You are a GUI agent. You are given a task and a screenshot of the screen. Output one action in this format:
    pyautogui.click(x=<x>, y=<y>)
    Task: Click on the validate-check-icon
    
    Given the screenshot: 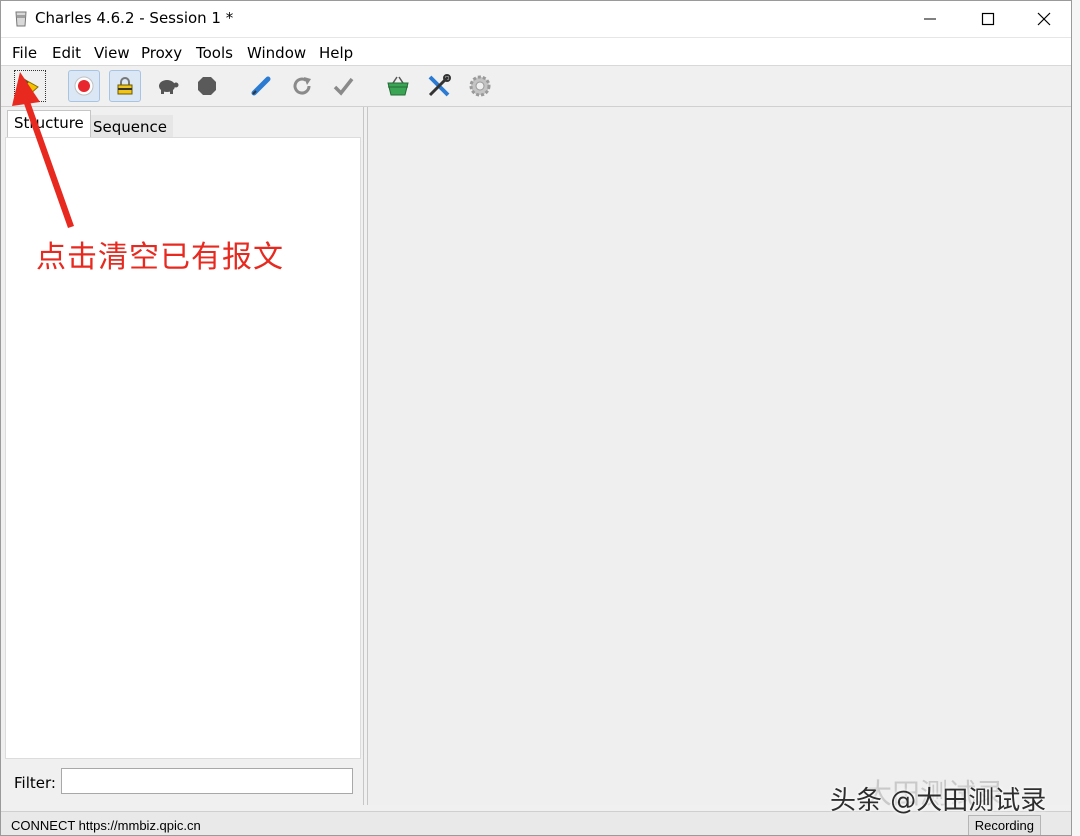 What is the action you would take?
    pyautogui.click(x=343, y=86)
    